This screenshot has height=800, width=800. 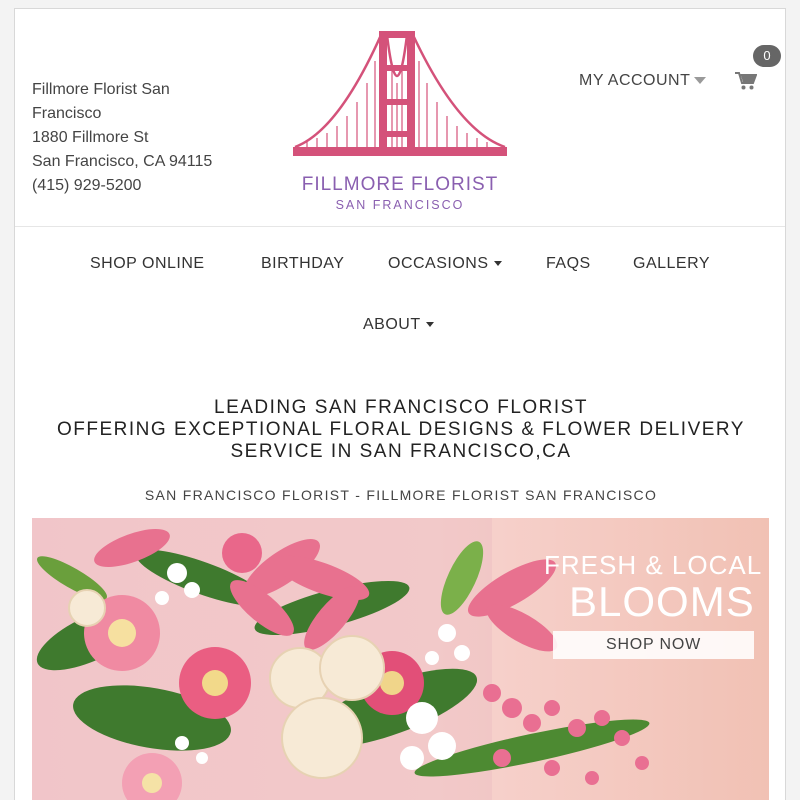 I want to click on address-line: Francisco, so click(x=67, y=113).